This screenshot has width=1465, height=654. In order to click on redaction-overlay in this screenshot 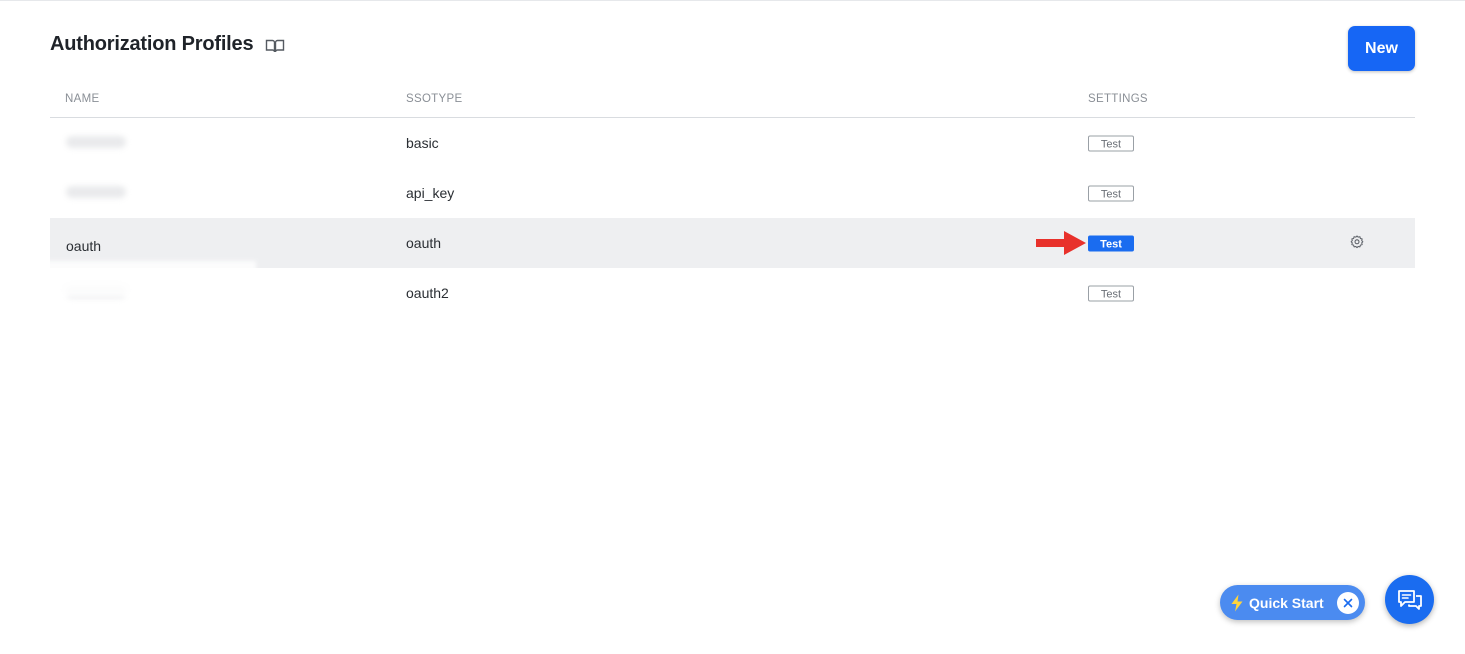, I will do `click(143, 279)`.